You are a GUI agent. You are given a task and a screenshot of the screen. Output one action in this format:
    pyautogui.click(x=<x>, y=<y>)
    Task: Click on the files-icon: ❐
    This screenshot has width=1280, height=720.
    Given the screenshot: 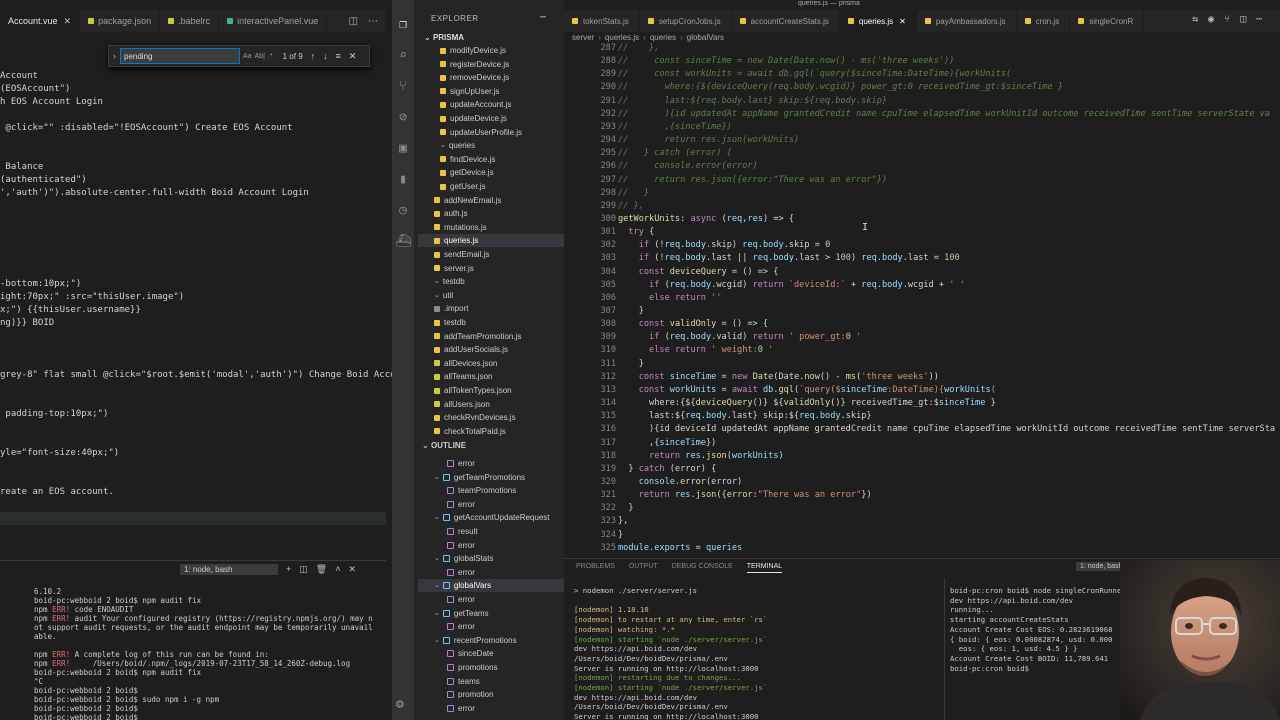 What is the action you would take?
    pyautogui.click(x=403, y=25)
    